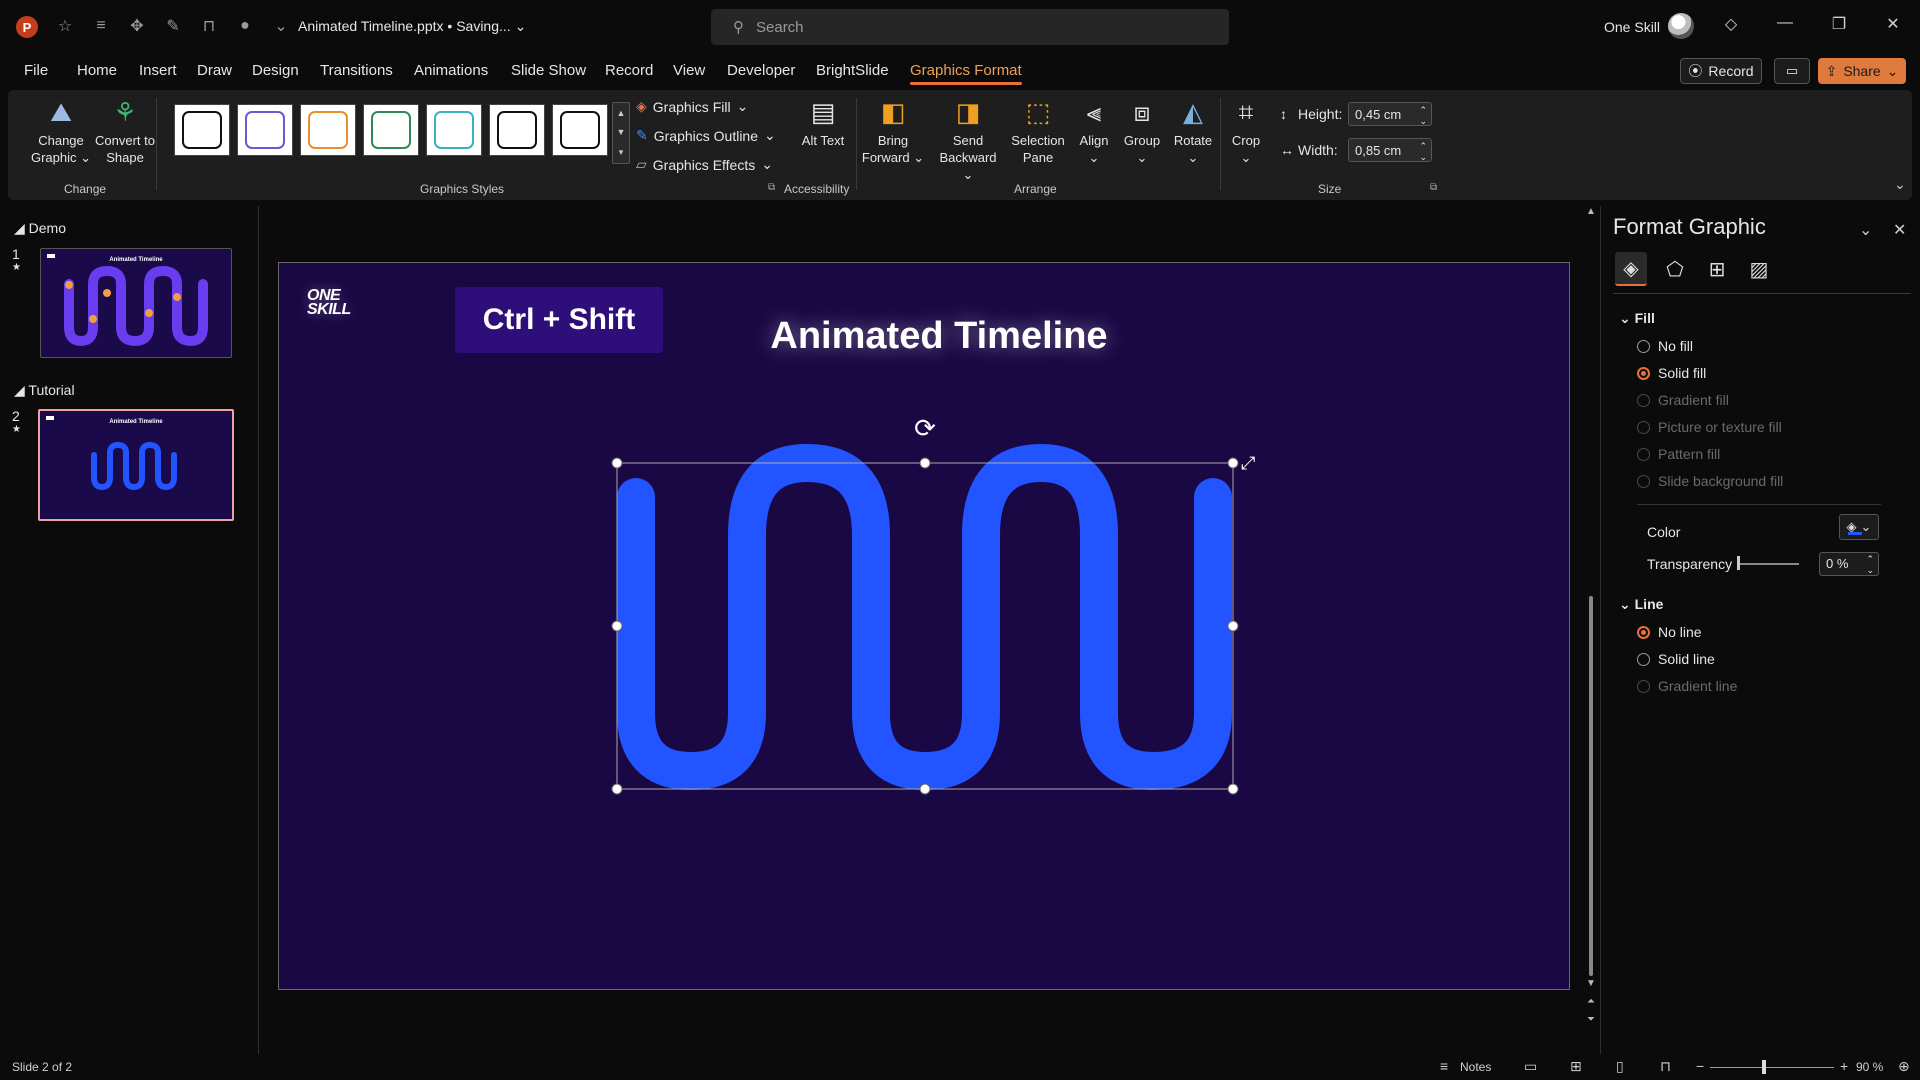 Image resolution: width=1920 pixels, height=1080 pixels. What do you see at coordinates (1591, 1001) in the screenshot?
I see `previous-slide-icon: ⏶` at bounding box center [1591, 1001].